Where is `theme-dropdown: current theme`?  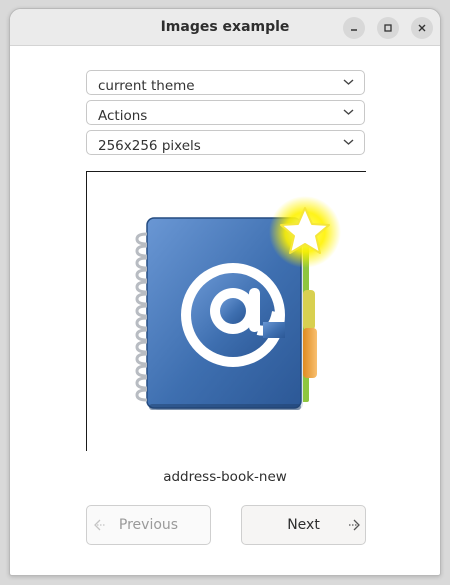 theme-dropdown: current theme is located at coordinates (225, 82).